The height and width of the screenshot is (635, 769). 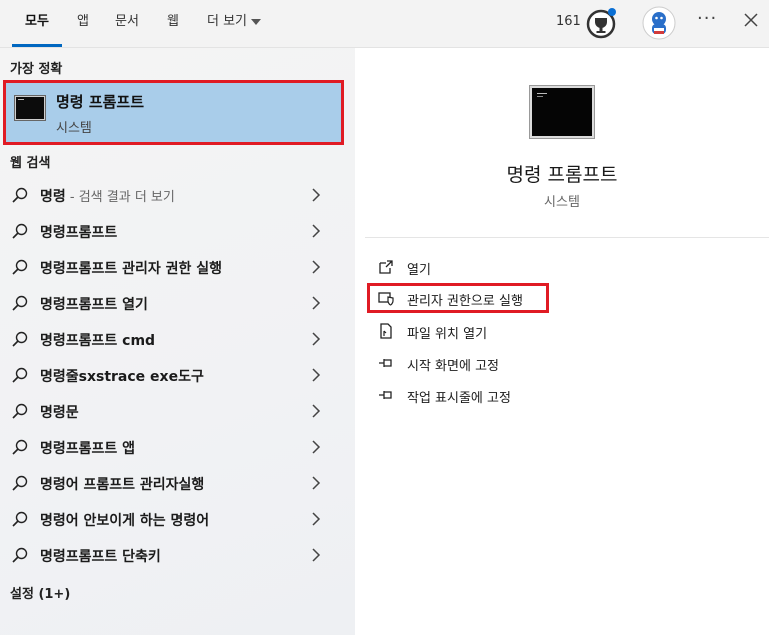 I want to click on open-file-location-action: 파일 위치 열기, so click(x=505, y=331).